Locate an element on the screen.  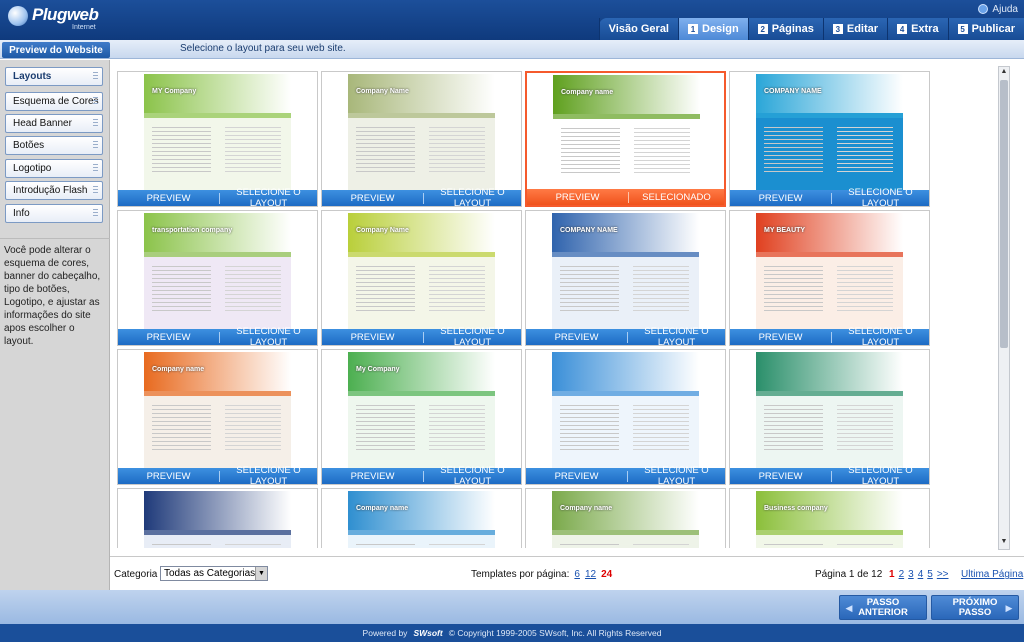
template-company-name: Company name is located at coordinates (587, 92).